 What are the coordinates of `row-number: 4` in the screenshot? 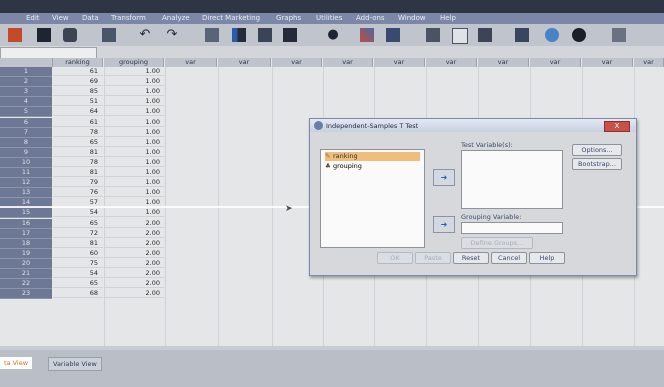 It's located at (26, 102).